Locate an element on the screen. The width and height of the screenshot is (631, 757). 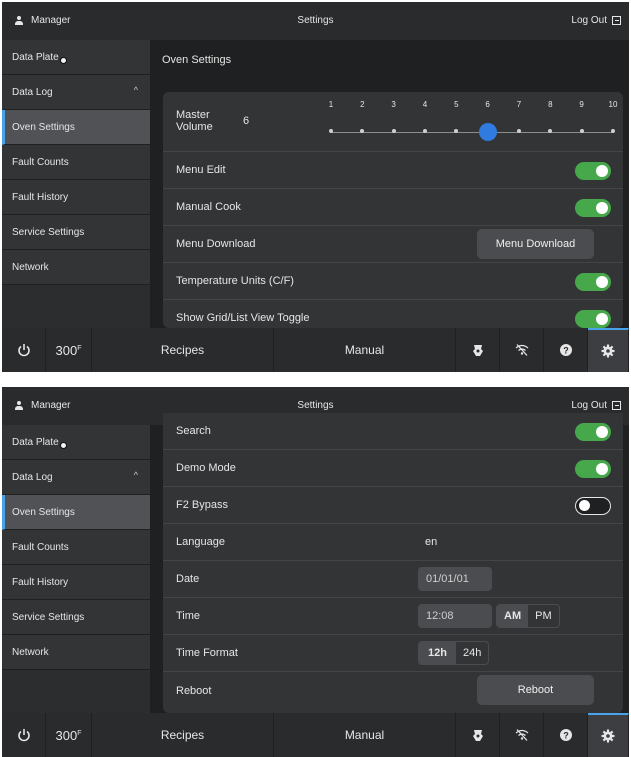
settings-gear-icon is located at coordinates (608, 736).